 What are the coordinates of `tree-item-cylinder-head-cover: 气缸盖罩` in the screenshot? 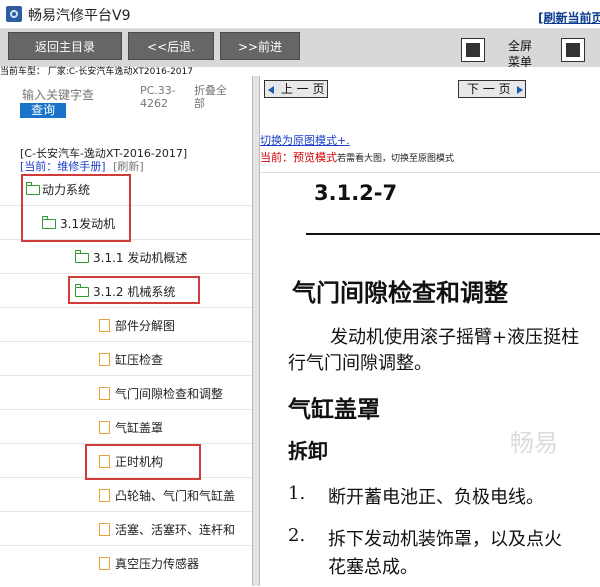 It's located at (126, 427).